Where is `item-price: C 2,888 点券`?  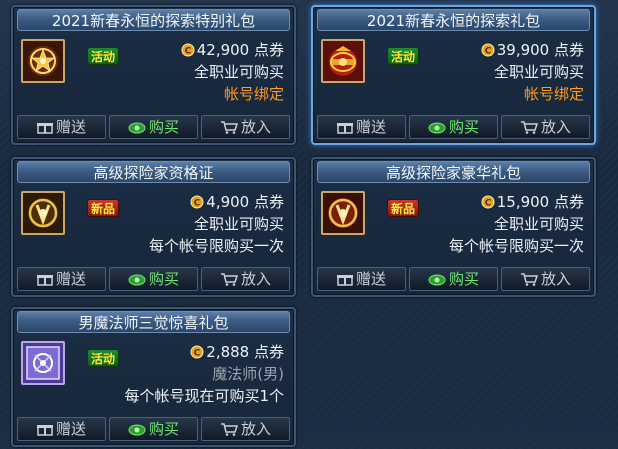 item-price: C 2,888 点券 is located at coordinates (204, 352).